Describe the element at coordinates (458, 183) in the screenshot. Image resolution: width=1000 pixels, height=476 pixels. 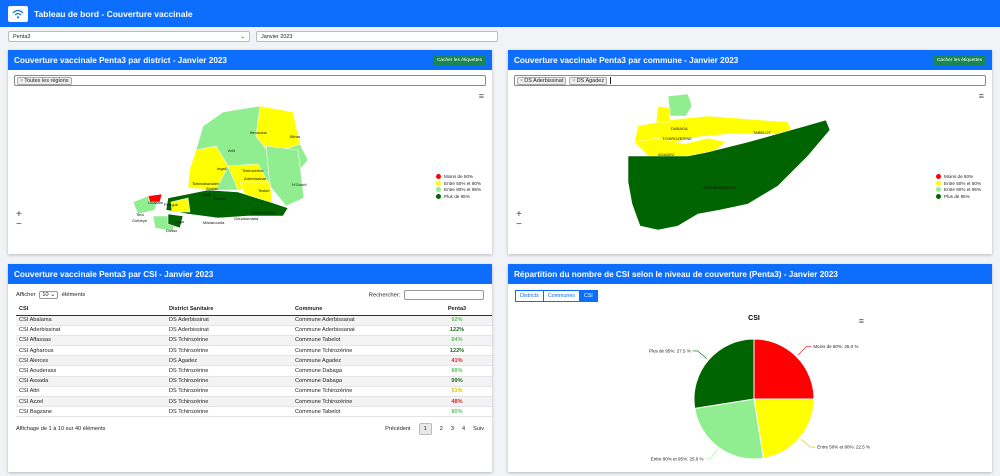
I see `legend-item: Entre 50% et 80%` at that location.